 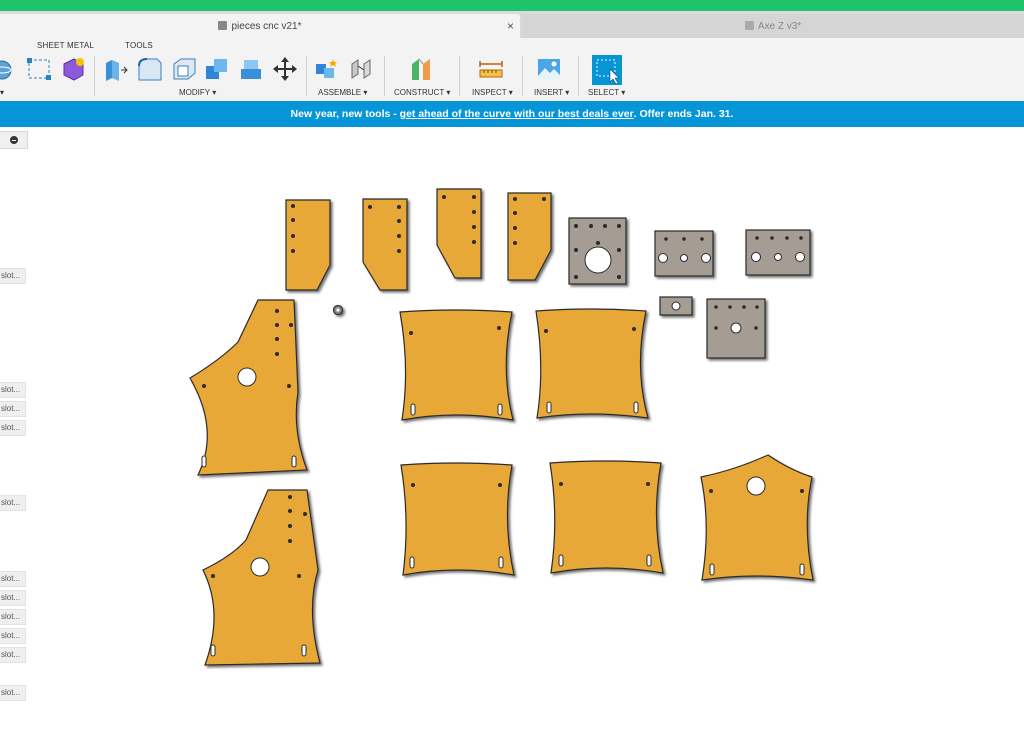 I want to click on construct-label: CONSTRUCT, so click(x=419, y=92).